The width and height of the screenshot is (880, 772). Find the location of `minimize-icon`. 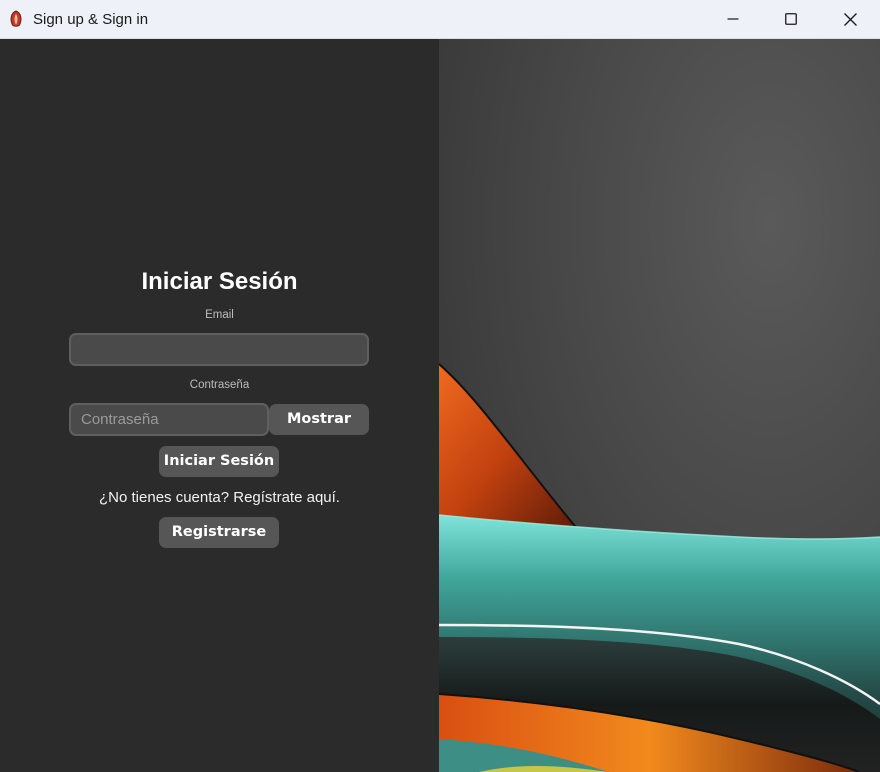

minimize-icon is located at coordinates (733, 19).